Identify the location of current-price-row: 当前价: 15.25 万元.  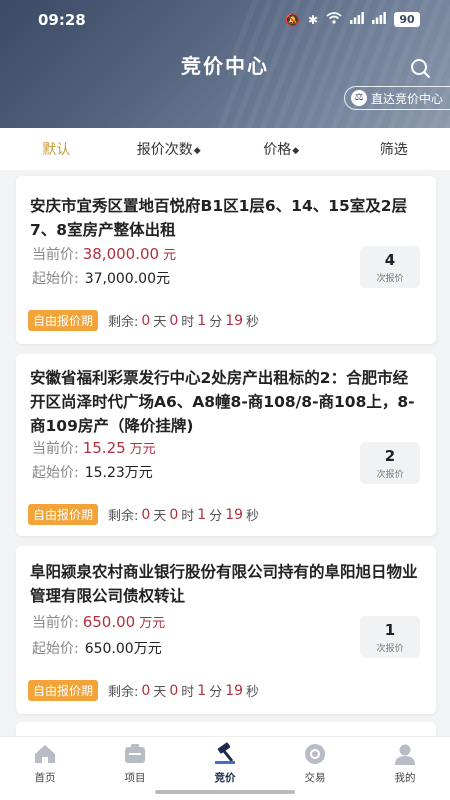
(94, 448).